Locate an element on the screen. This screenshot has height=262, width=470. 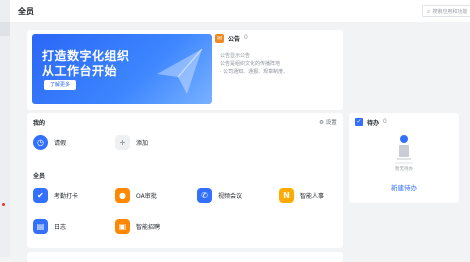
search-icon: ⌕ is located at coordinates (429, 11).